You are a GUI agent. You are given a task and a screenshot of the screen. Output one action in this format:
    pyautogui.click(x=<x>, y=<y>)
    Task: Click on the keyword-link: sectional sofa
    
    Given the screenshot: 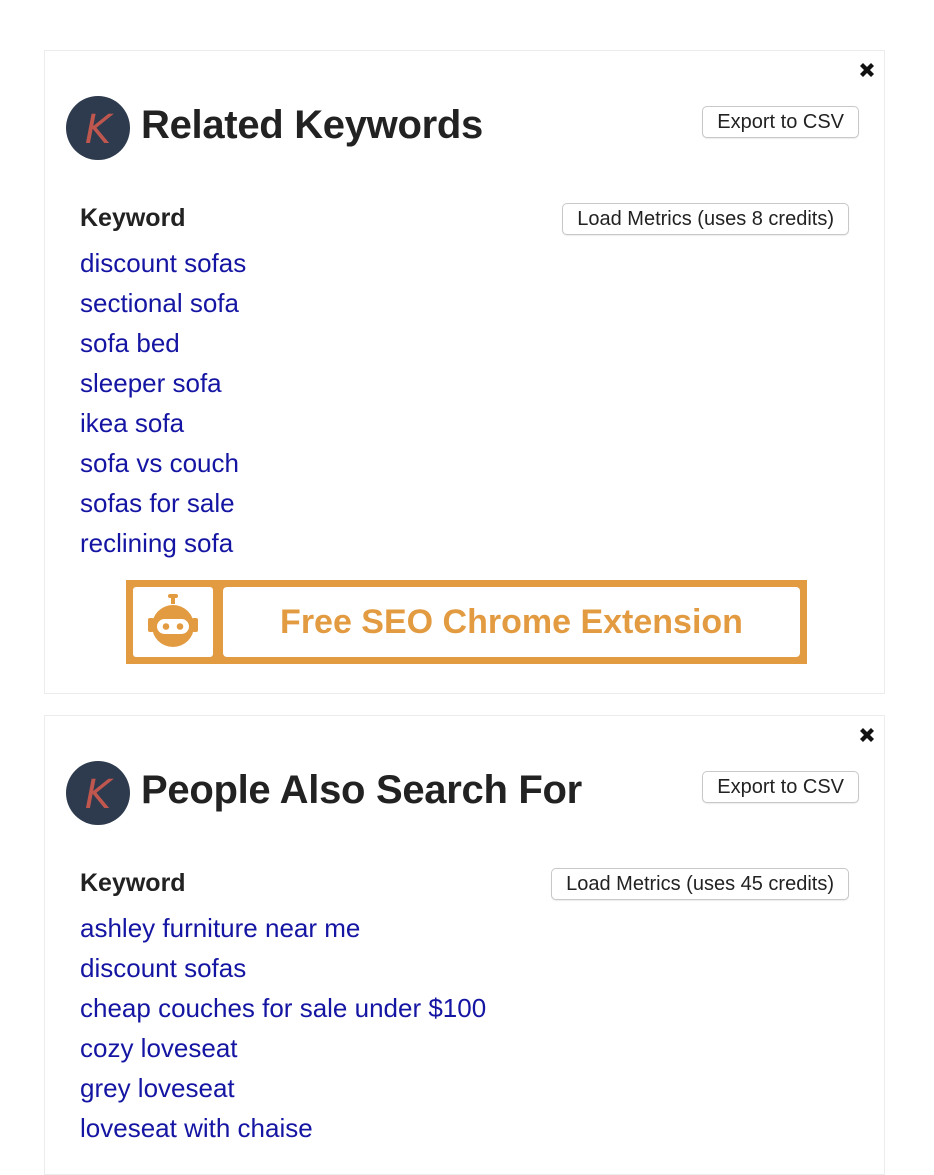 What is the action you would take?
    pyautogui.click(x=159, y=303)
    